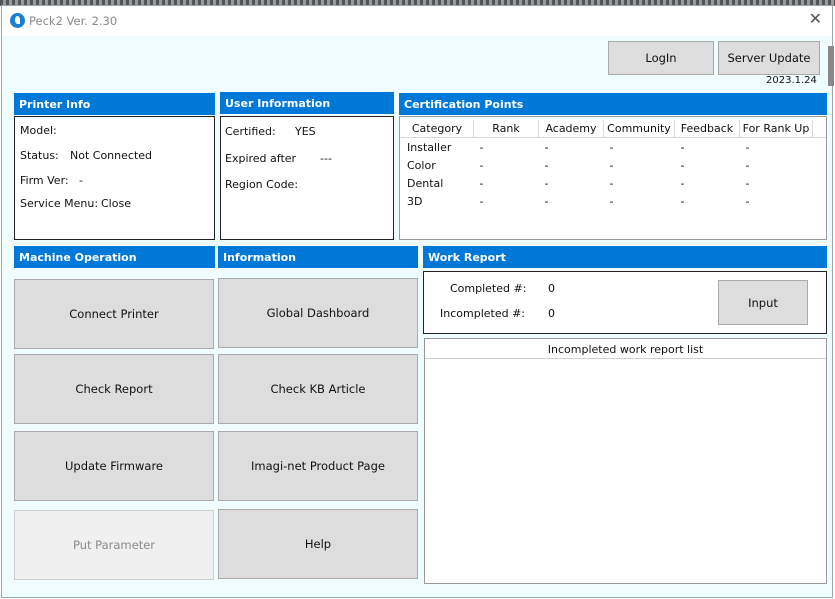 The height and width of the screenshot is (599, 835). I want to click on app-logo-icon, so click(17, 20).